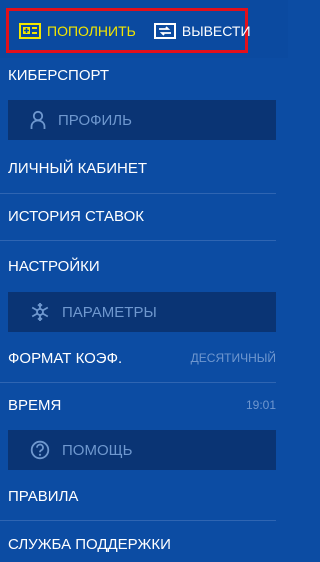 This screenshot has height=562, width=320. What do you see at coordinates (139, 266) in the screenshot?
I see `menu-item-settings: НАСТРОЙКИ` at bounding box center [139, 266].